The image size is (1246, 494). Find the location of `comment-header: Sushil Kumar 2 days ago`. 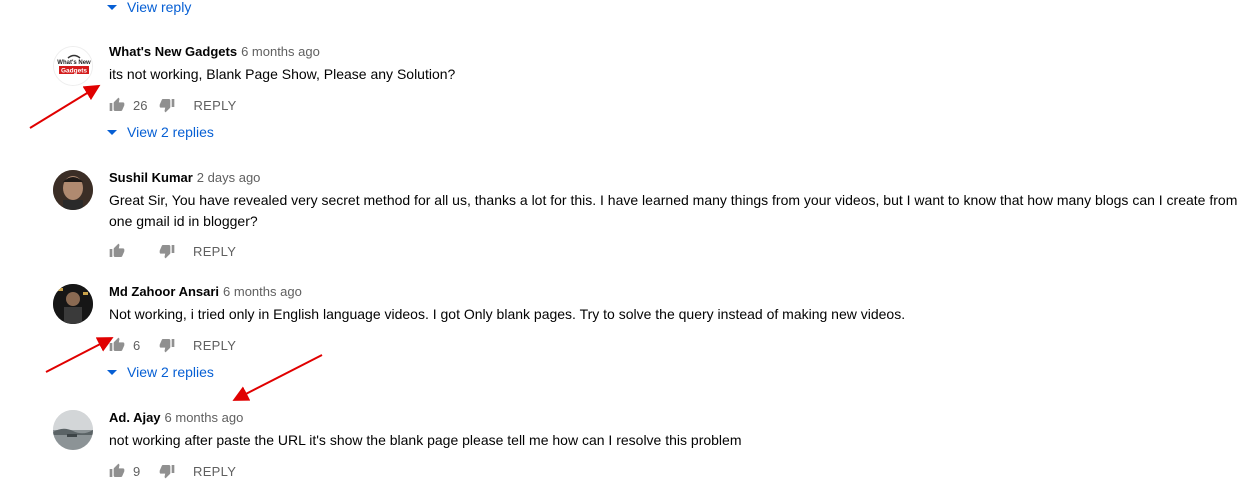

comment-header: Sushil Kumar 2 days ago is located at coordinates (184, 177).